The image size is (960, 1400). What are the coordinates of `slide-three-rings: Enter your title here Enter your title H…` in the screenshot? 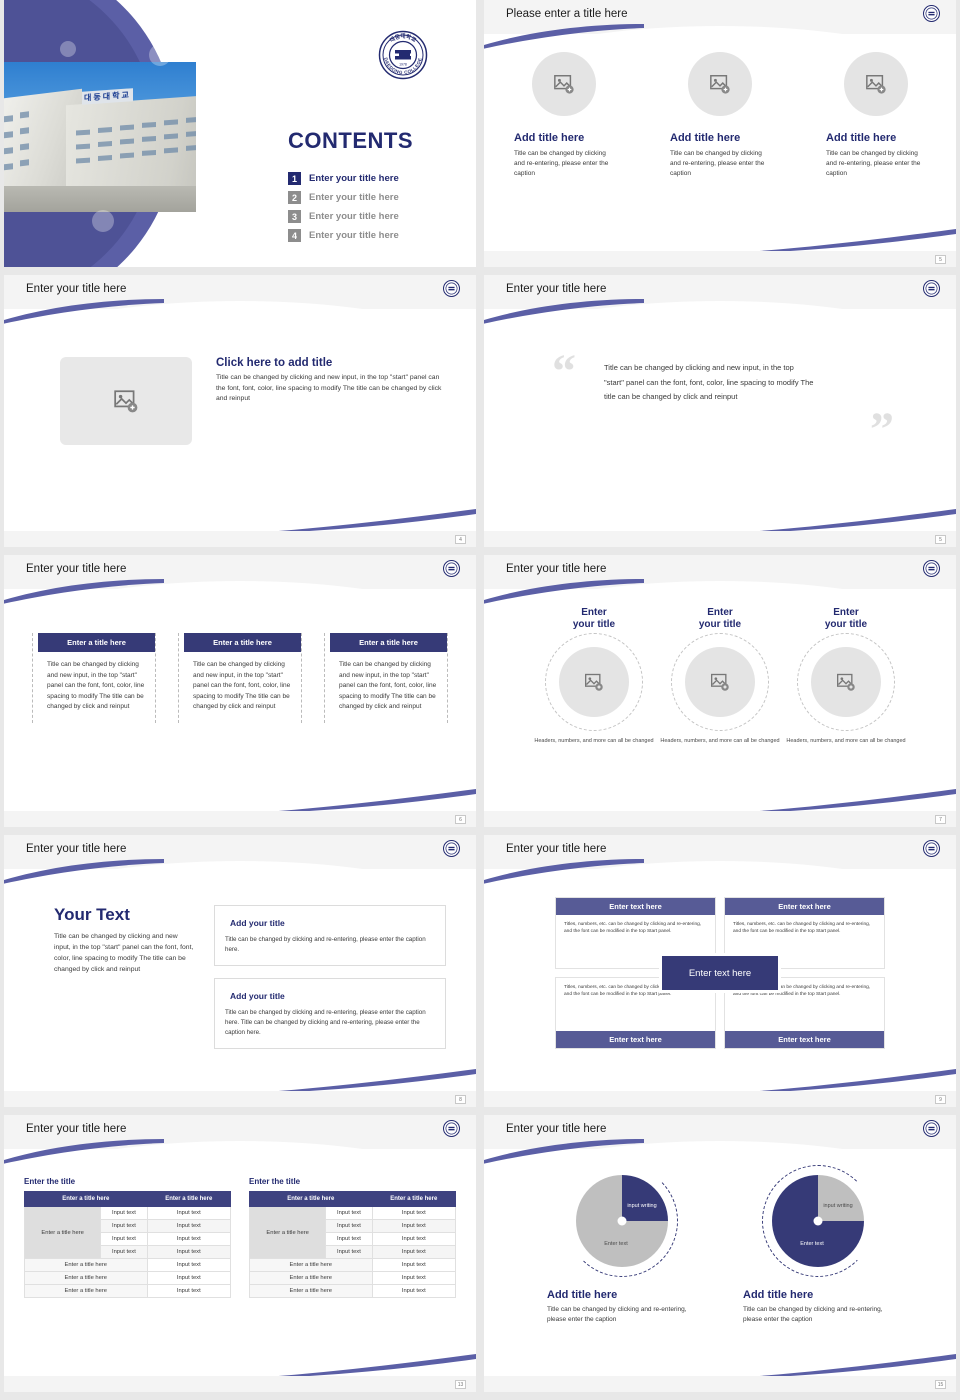 It's located at (720, 691).